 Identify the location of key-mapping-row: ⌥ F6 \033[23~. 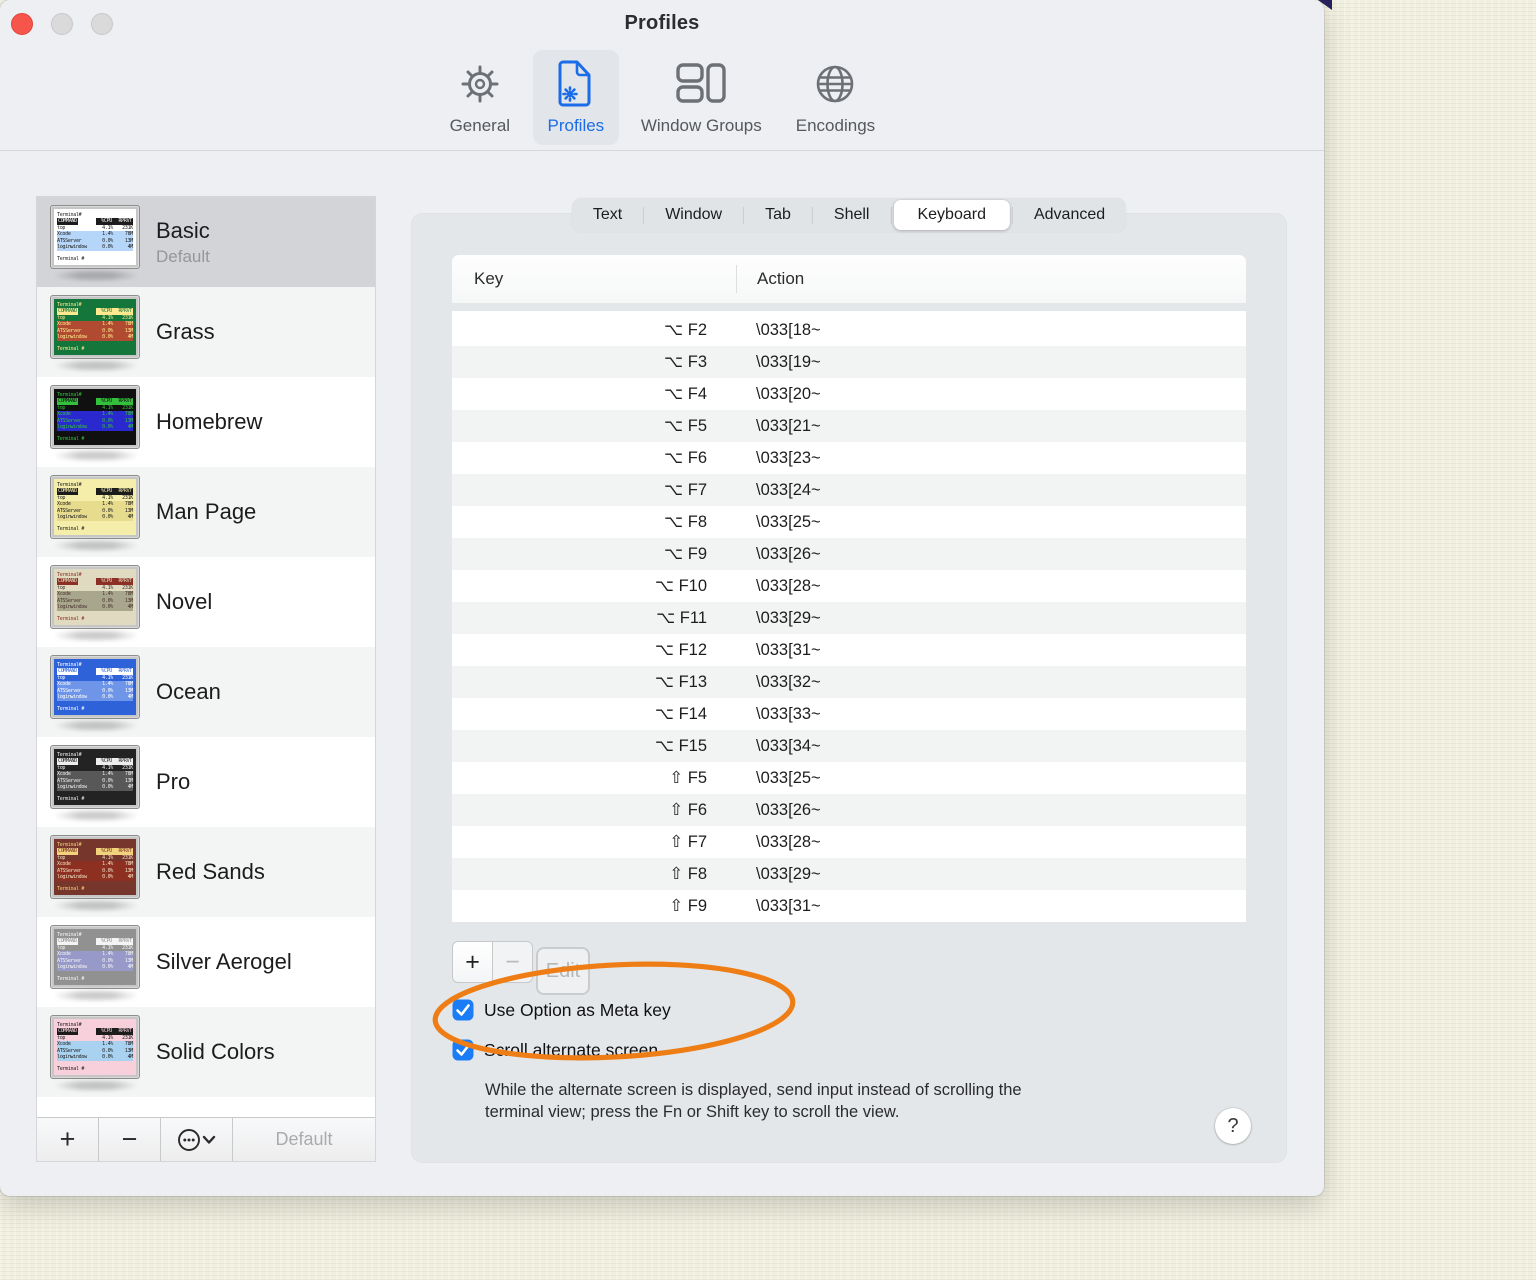
(849, 458).